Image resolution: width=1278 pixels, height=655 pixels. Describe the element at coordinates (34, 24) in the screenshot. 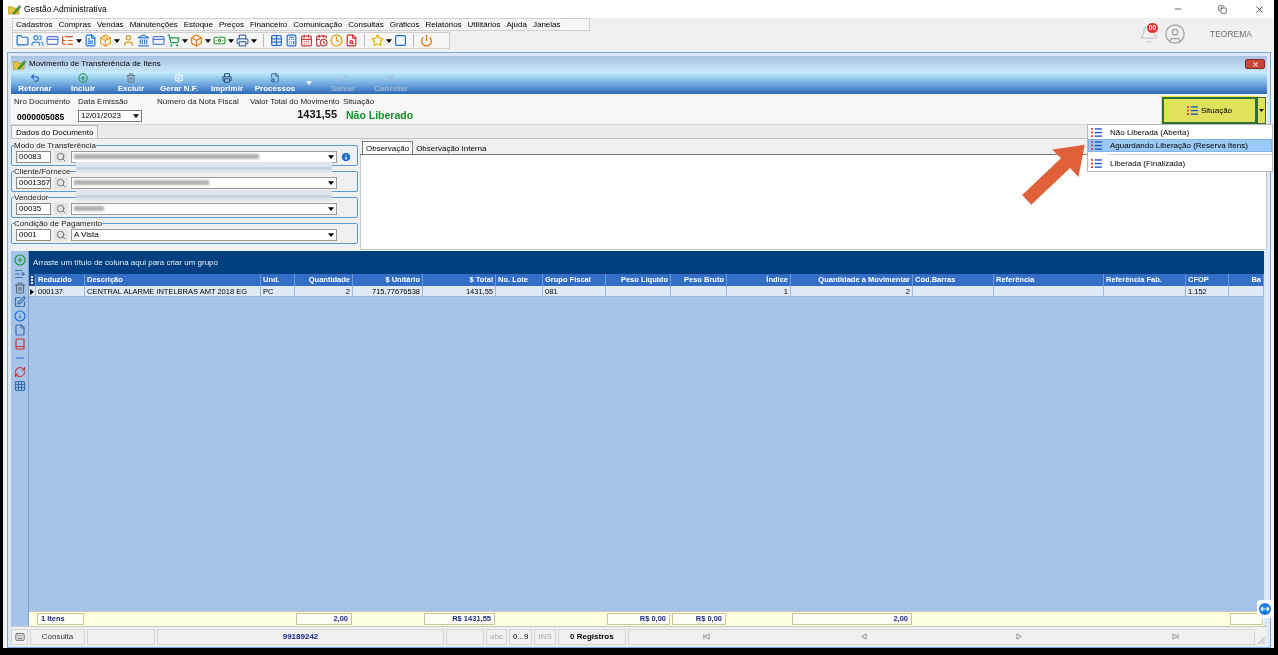

I see `menu-item: Cadastros` at that location.